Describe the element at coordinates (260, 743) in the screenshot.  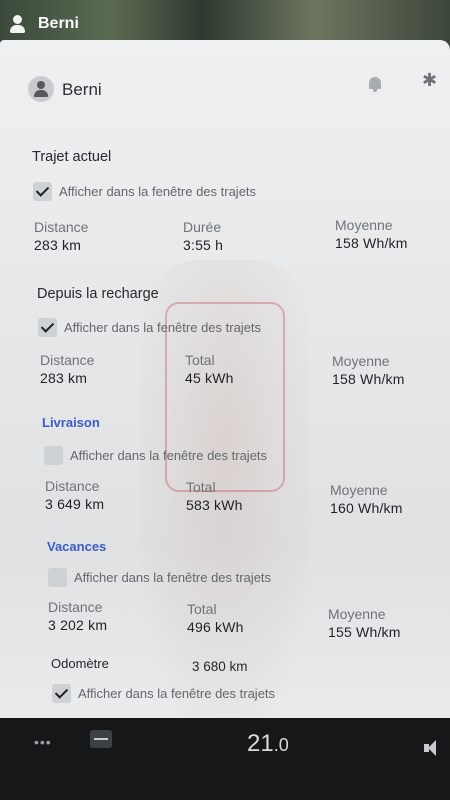
I see `temperature-main: 21` at that location.